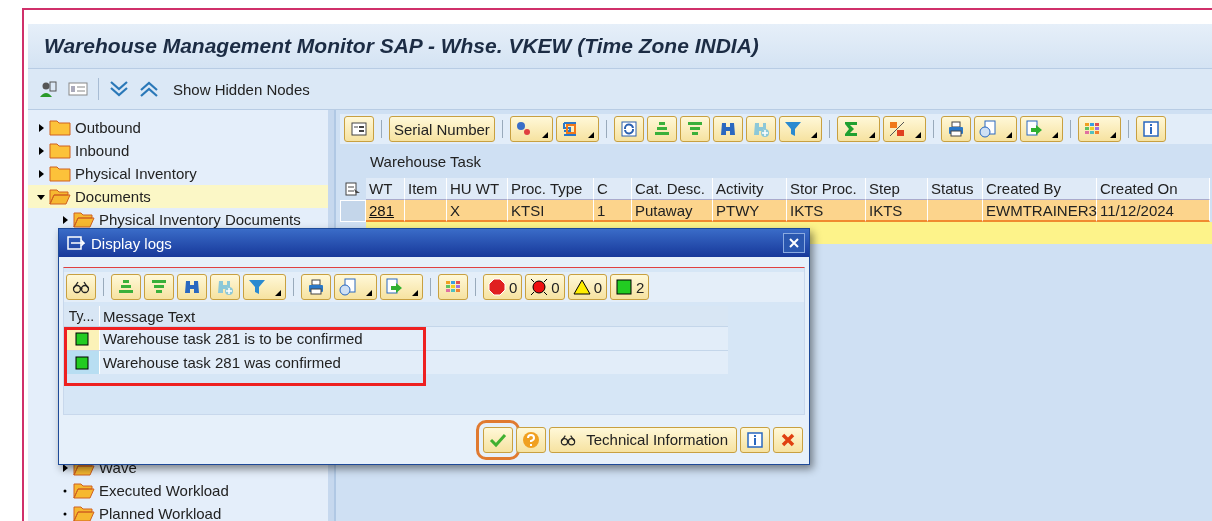 The width and height of the screenshot is (1212, 521). What do you see at coordinates (897, 189) in the screenshot?
I see `column-header: Step` at bounding box center [897, 189].